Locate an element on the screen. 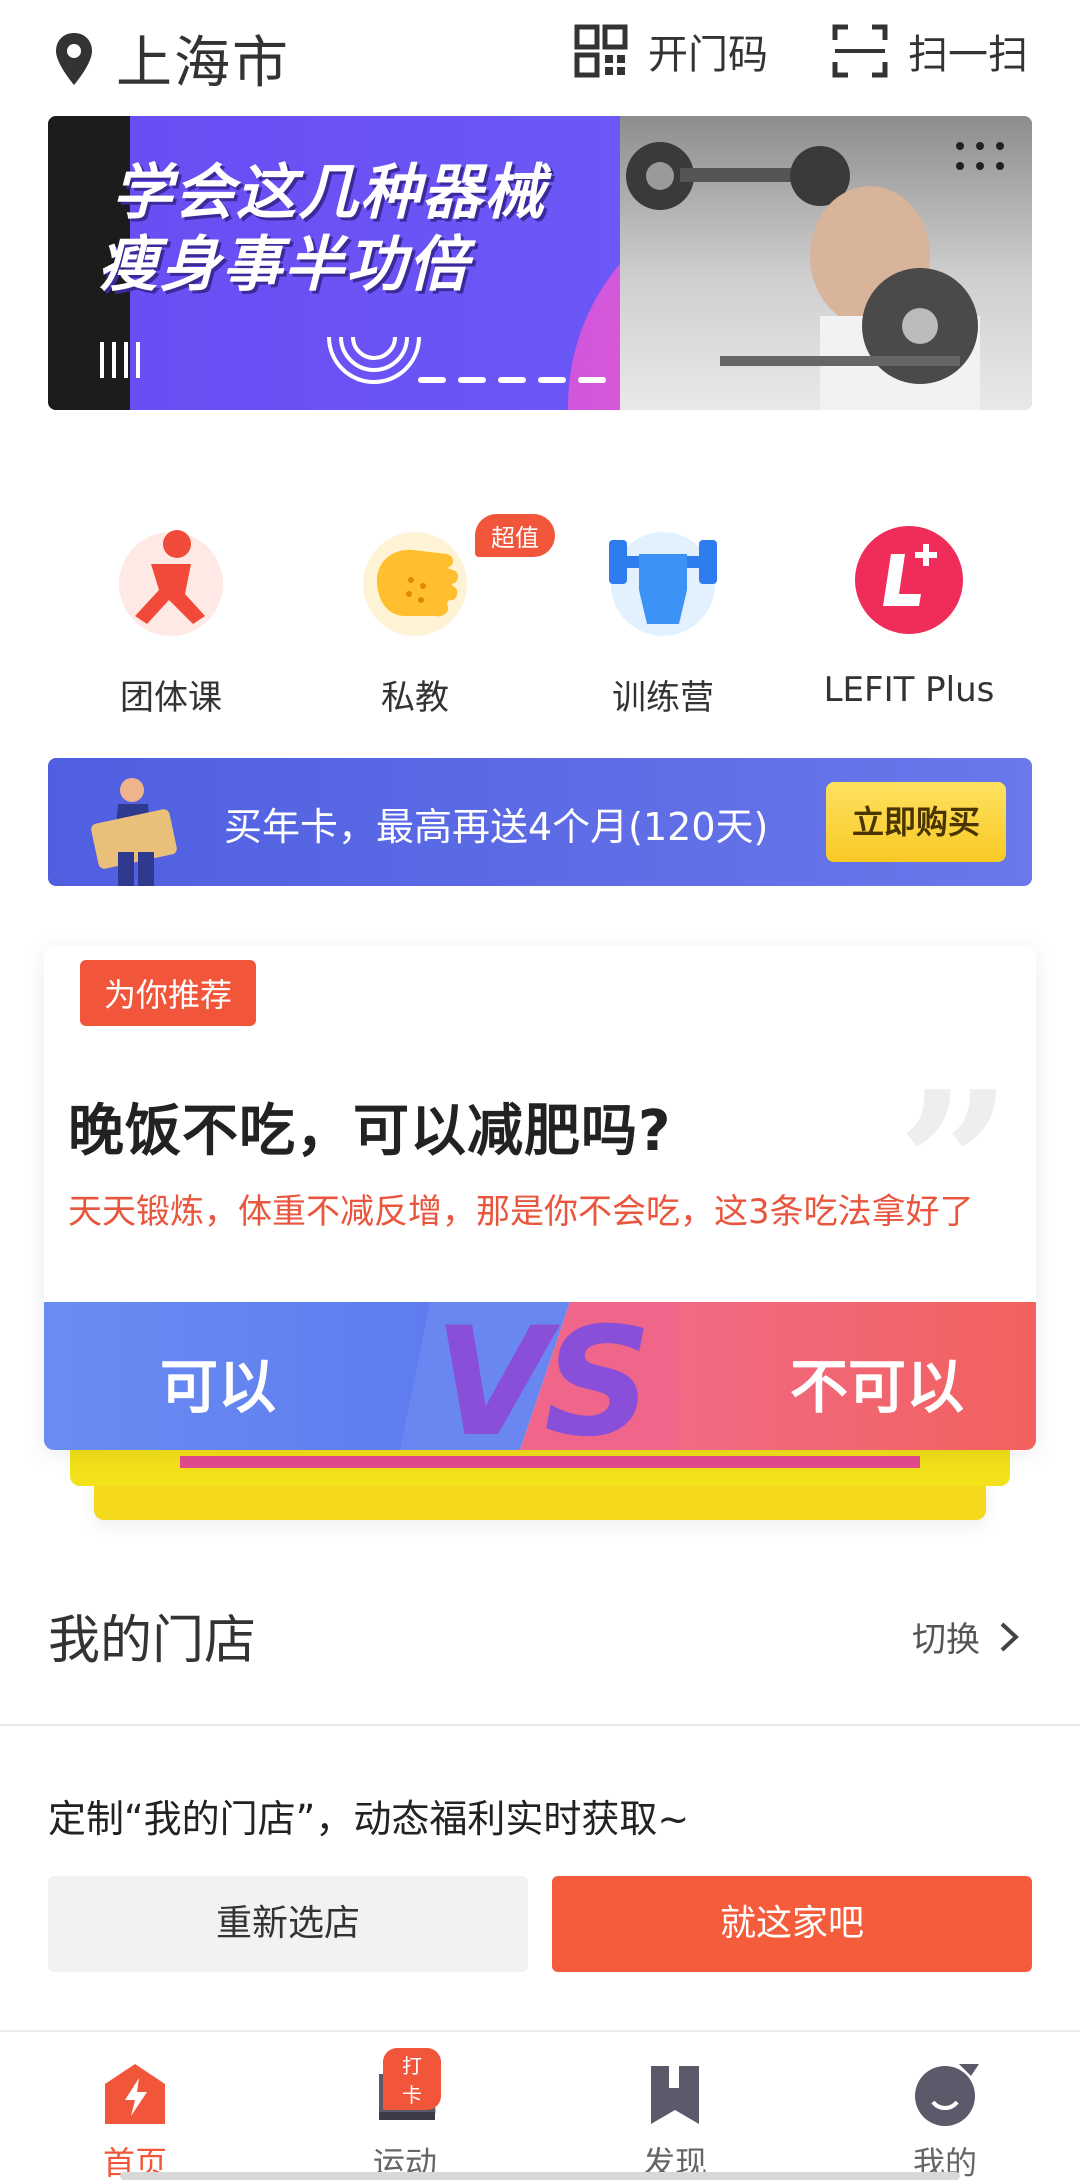 This screenshot has width=1080, height=2180. vs-label: VS is located at coordinates (542, 1373).